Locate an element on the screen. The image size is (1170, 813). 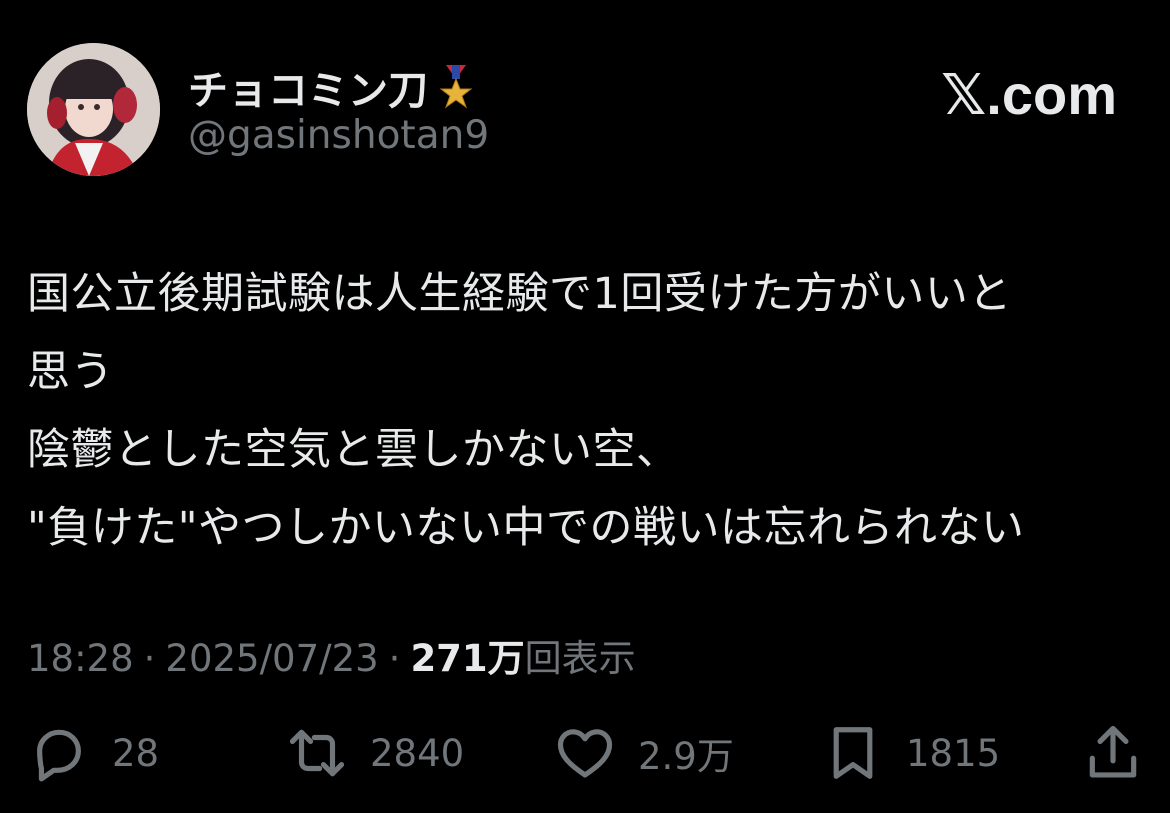
action-bar: 28 2840 2.9万 1815 is located at coordinates (585, 753).